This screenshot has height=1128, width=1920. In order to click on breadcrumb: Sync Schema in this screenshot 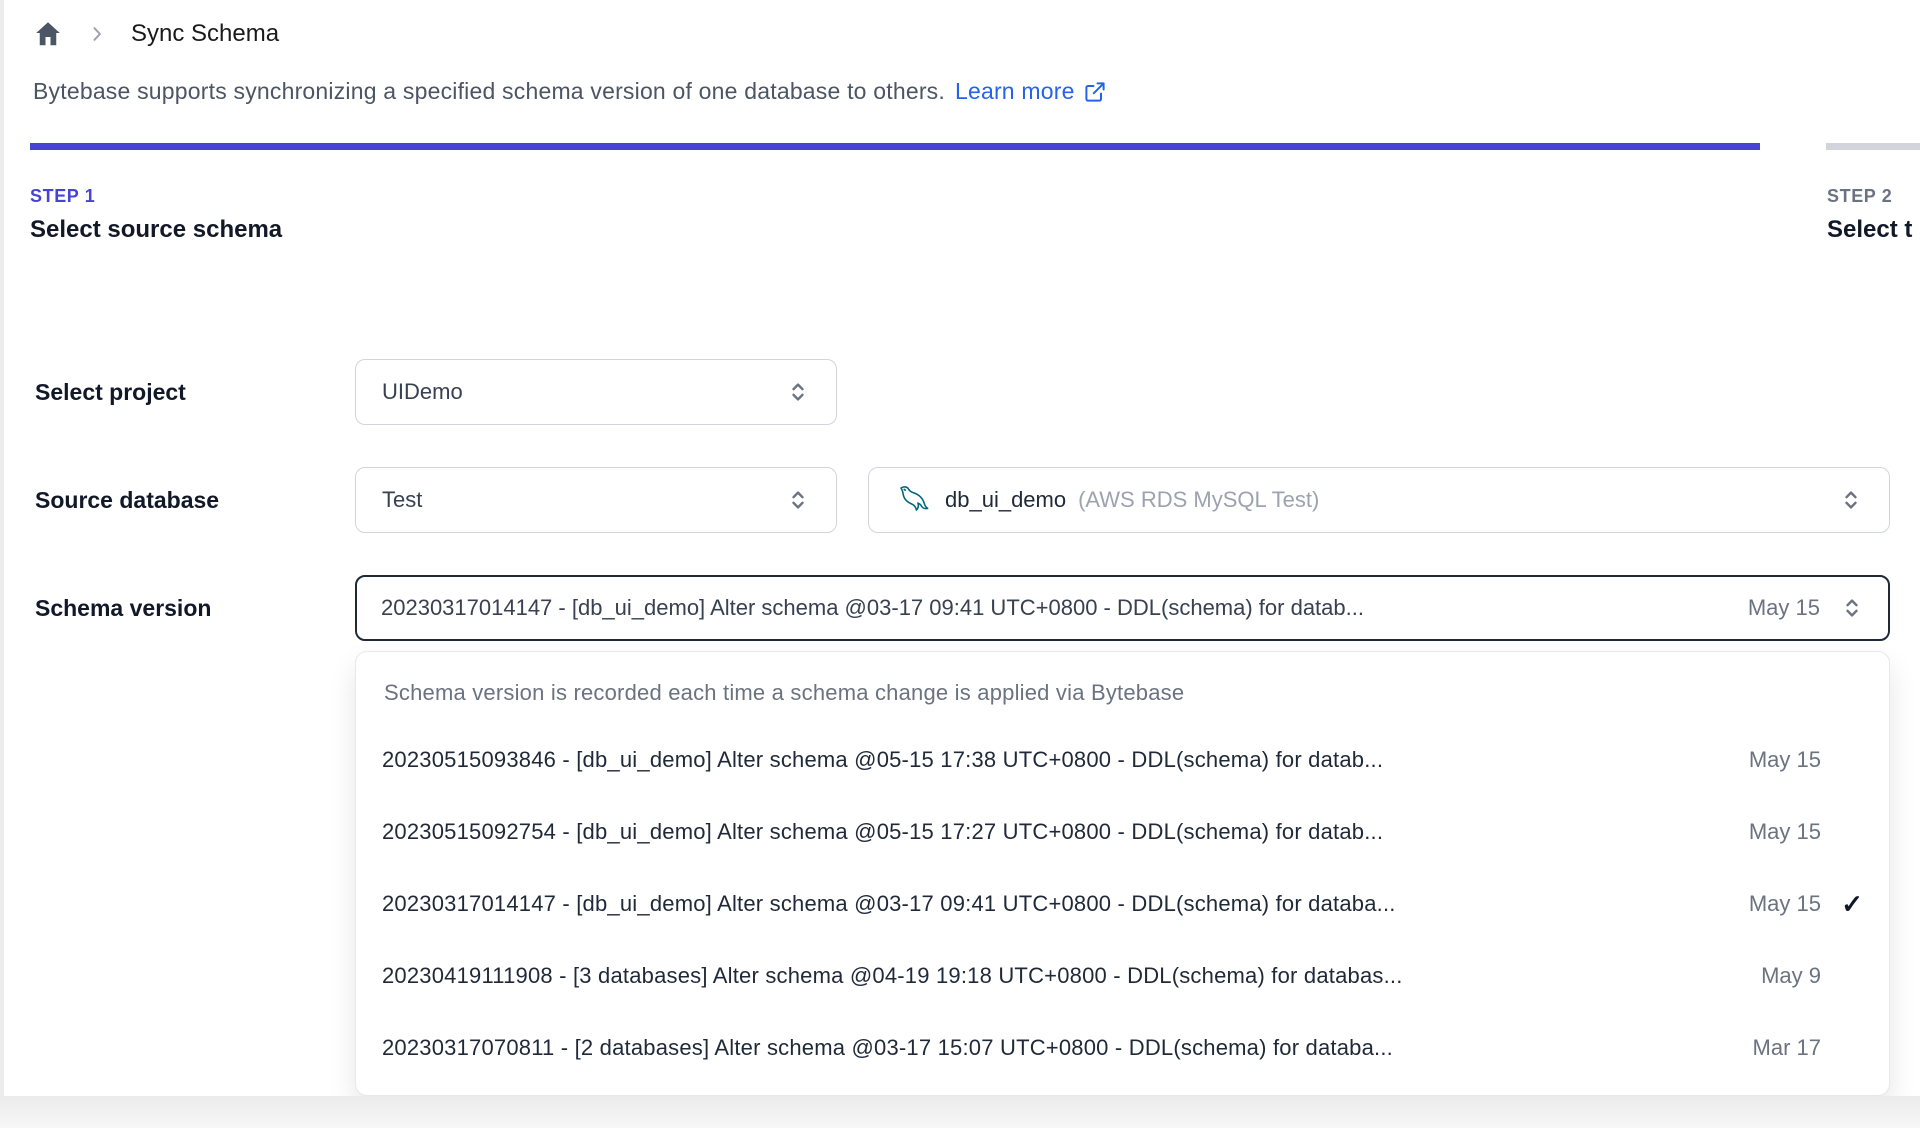, I will do `click(156, 34)`.